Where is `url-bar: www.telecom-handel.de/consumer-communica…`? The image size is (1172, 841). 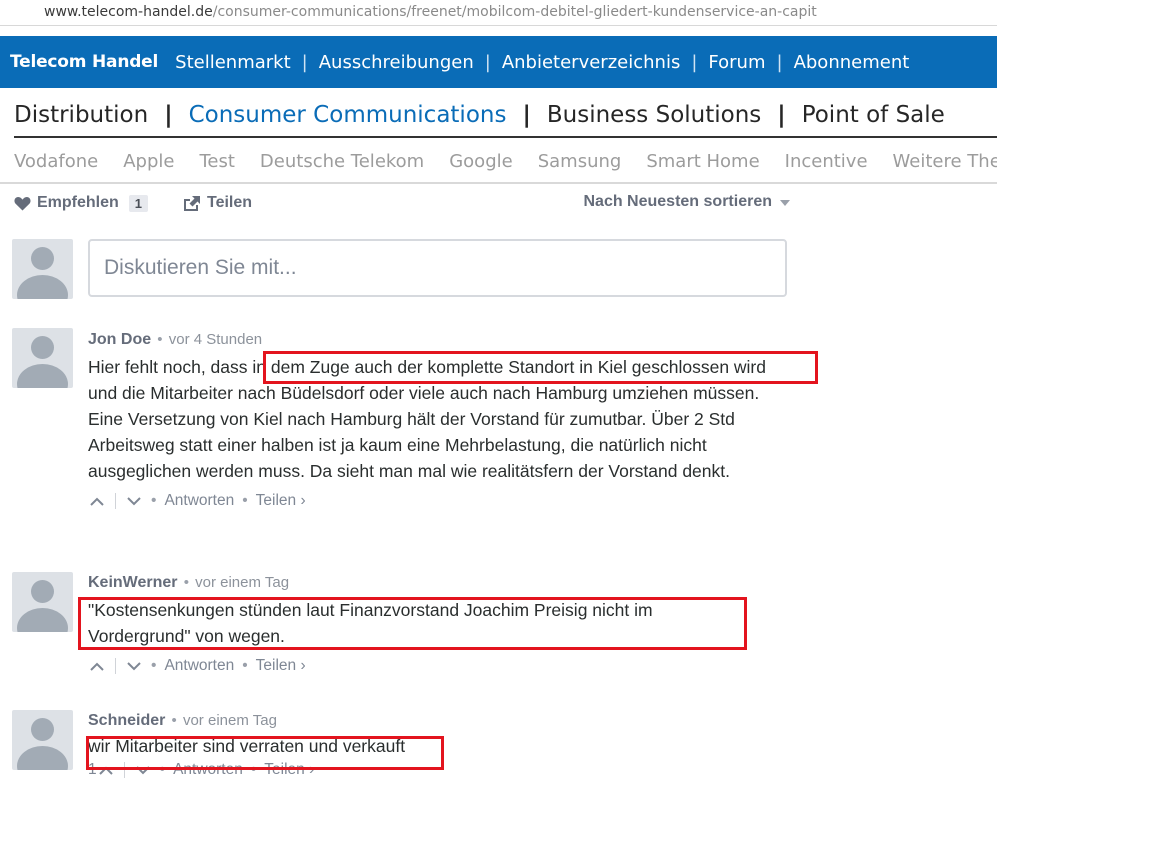
url-bar: www.telecom-handel.de/consumer-communica… is located at coordinates (498, 13).